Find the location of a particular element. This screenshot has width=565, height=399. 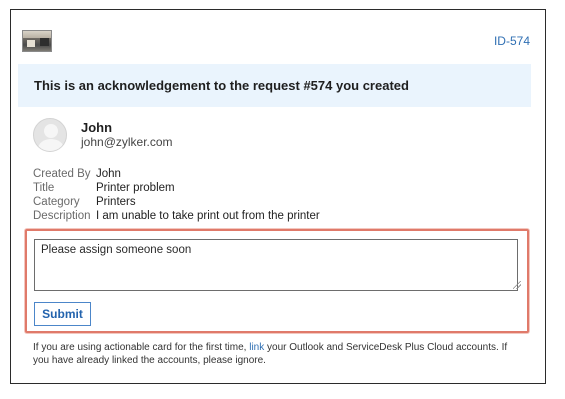

detail-label: Description is located at coordinates (62, 216).